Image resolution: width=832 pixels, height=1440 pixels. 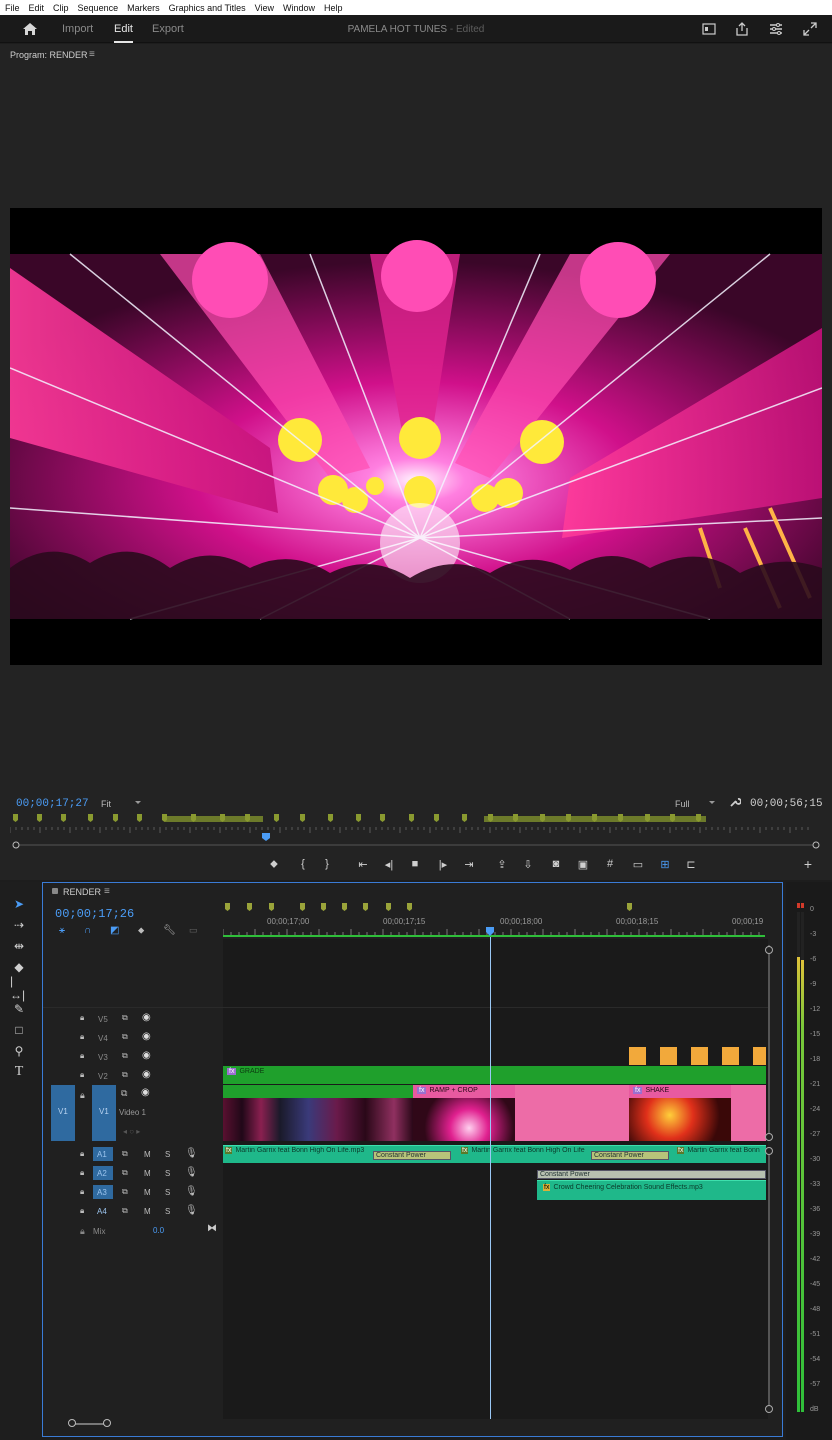 I want to click on clip-indicator-right, so click(x=802, y=905).